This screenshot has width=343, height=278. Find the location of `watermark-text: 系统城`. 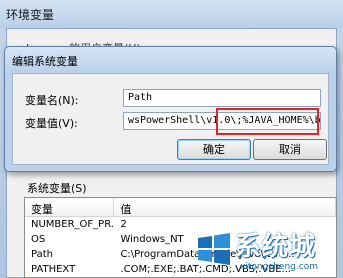

watermark-text: 系统城 is located at coordinates (276, 247).